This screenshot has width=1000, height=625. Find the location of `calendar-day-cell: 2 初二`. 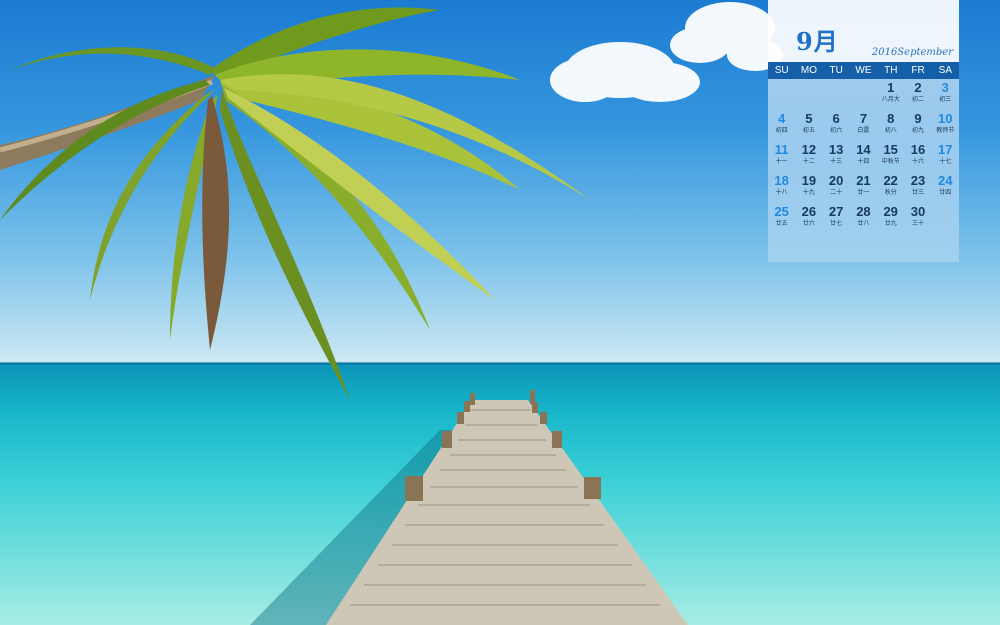

calendar-day-cell: 2 初二 is located at coordinates (917, 95).